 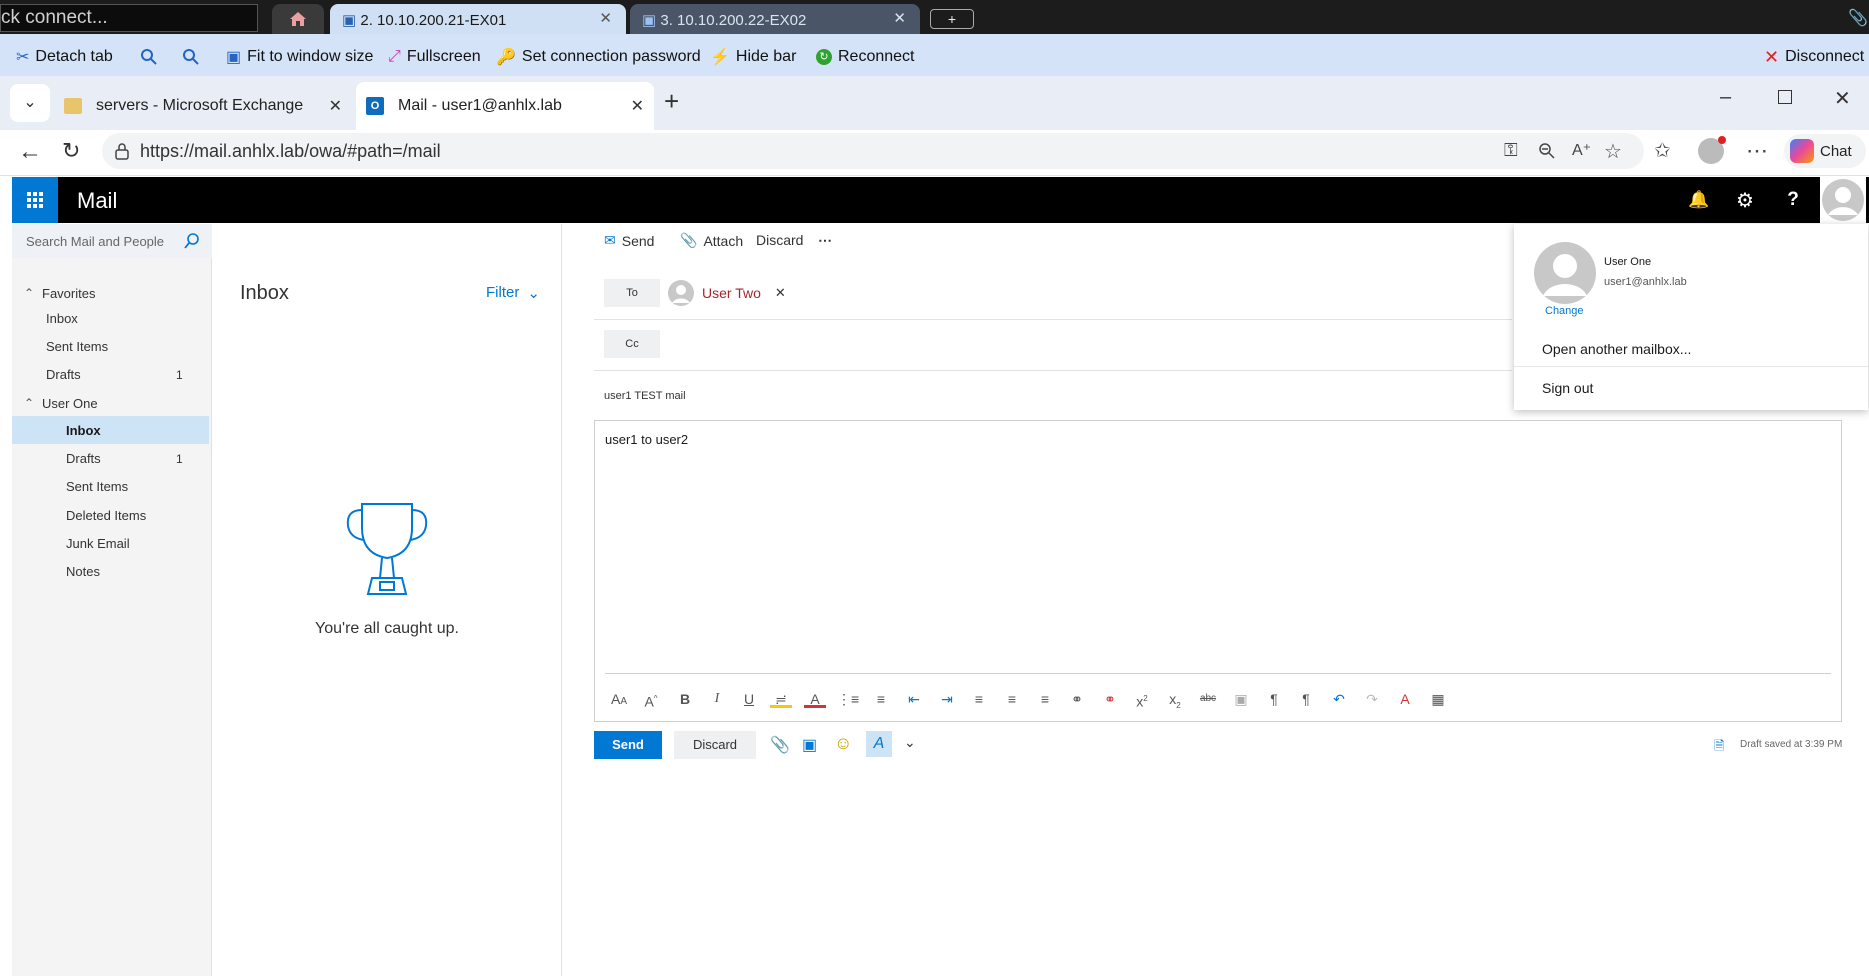 I want to click on folder-notes: Notes, so click(x=83, y=571).